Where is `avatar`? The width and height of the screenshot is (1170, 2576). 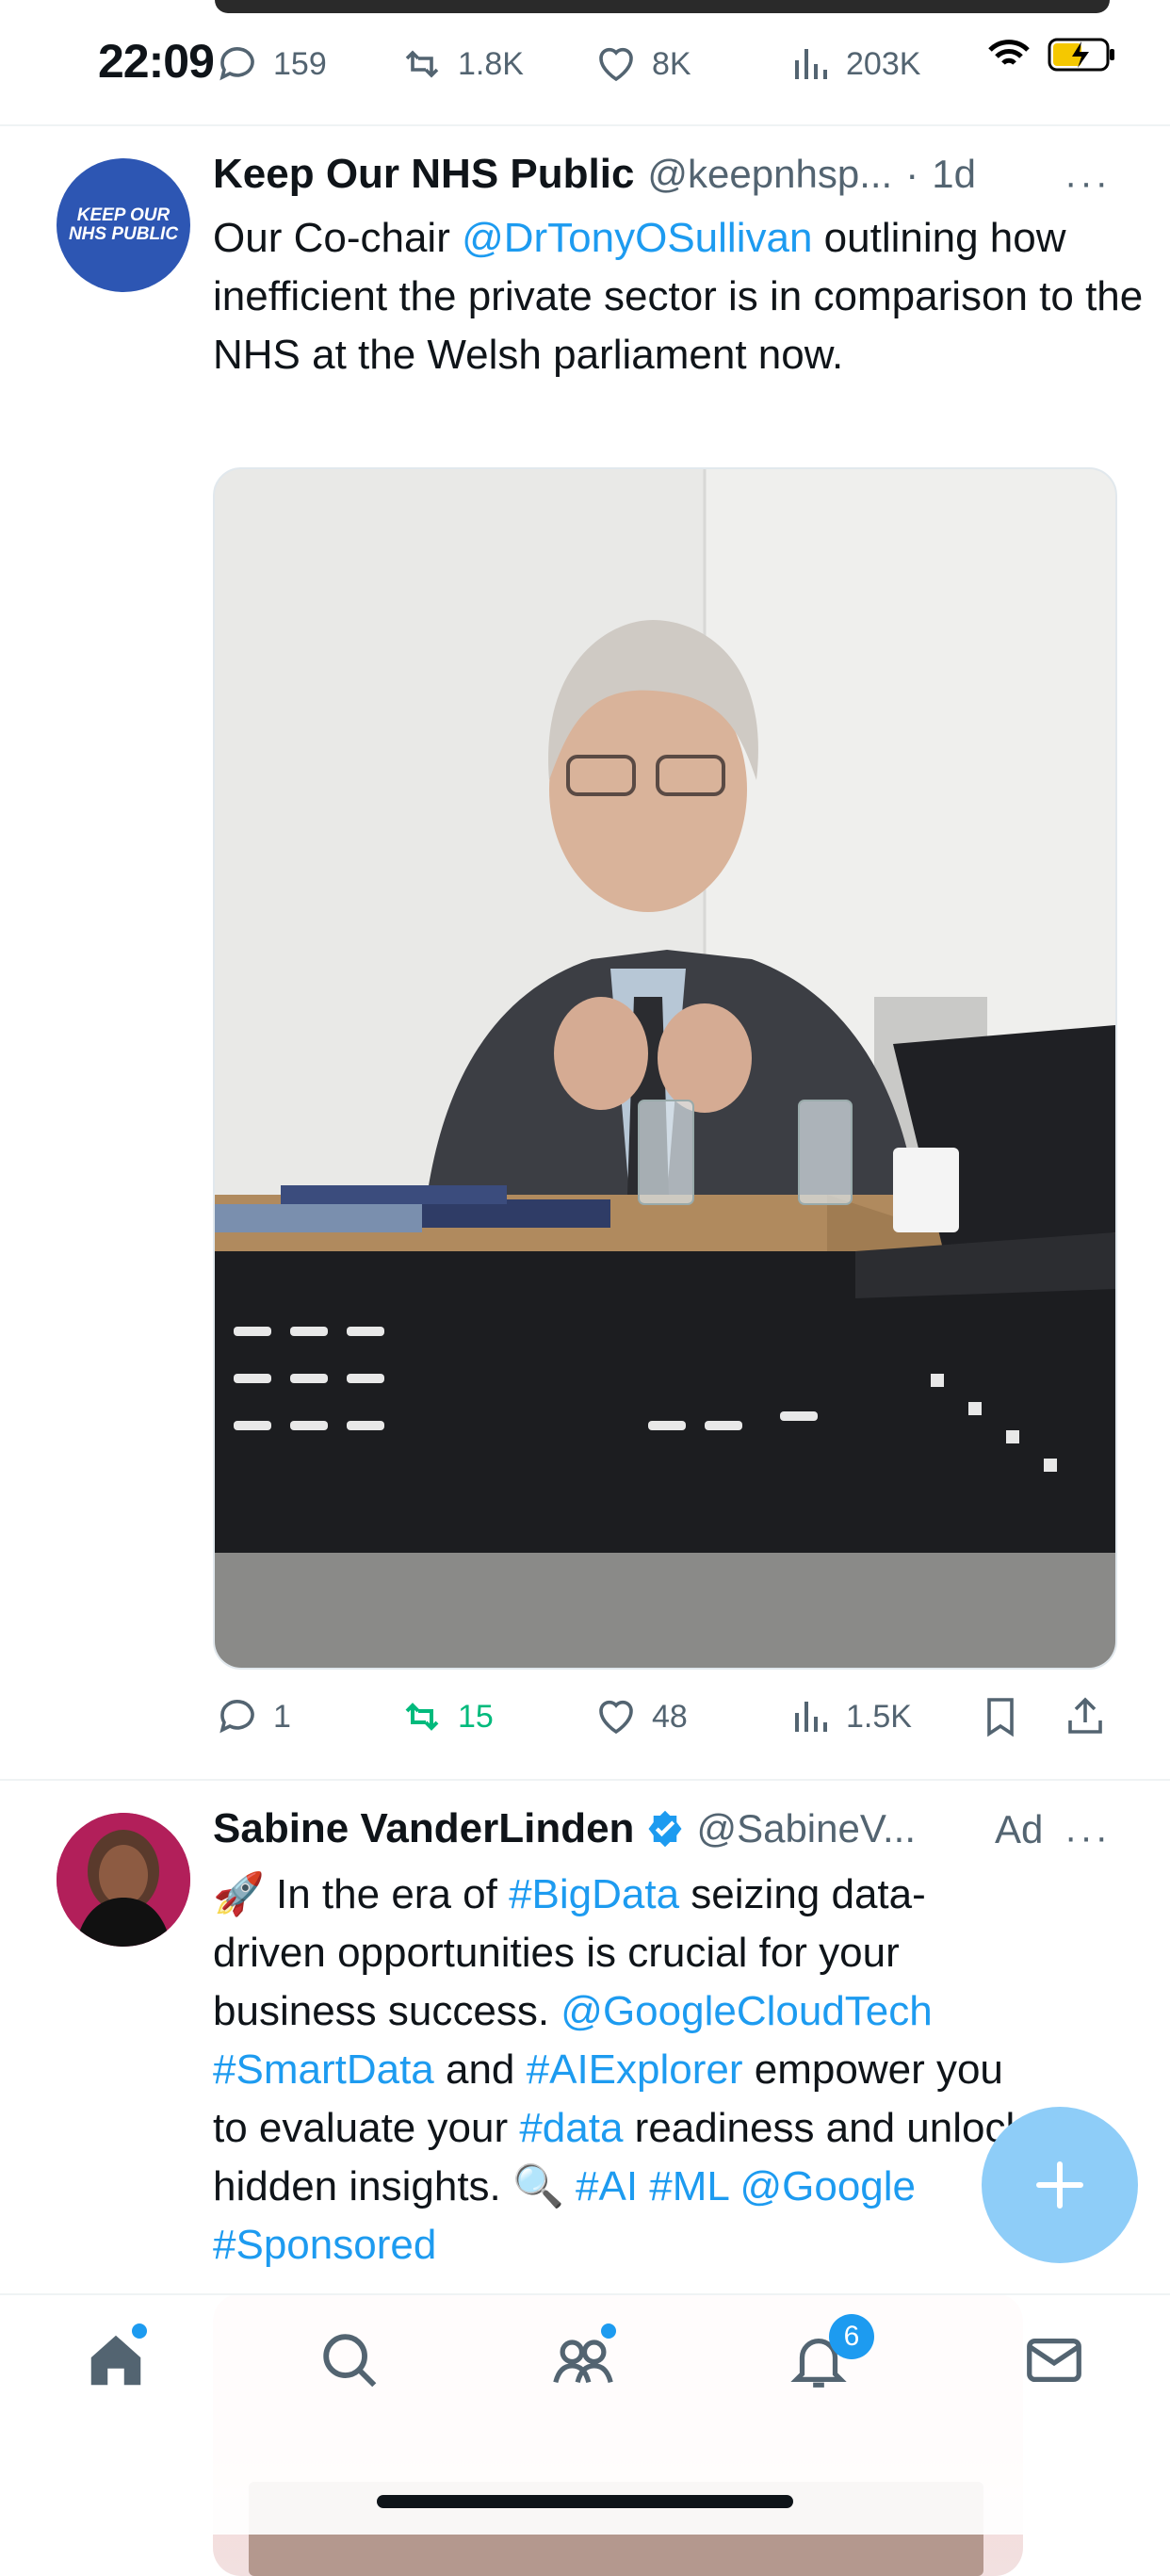 avatar is located at coordinates (123, 1880).